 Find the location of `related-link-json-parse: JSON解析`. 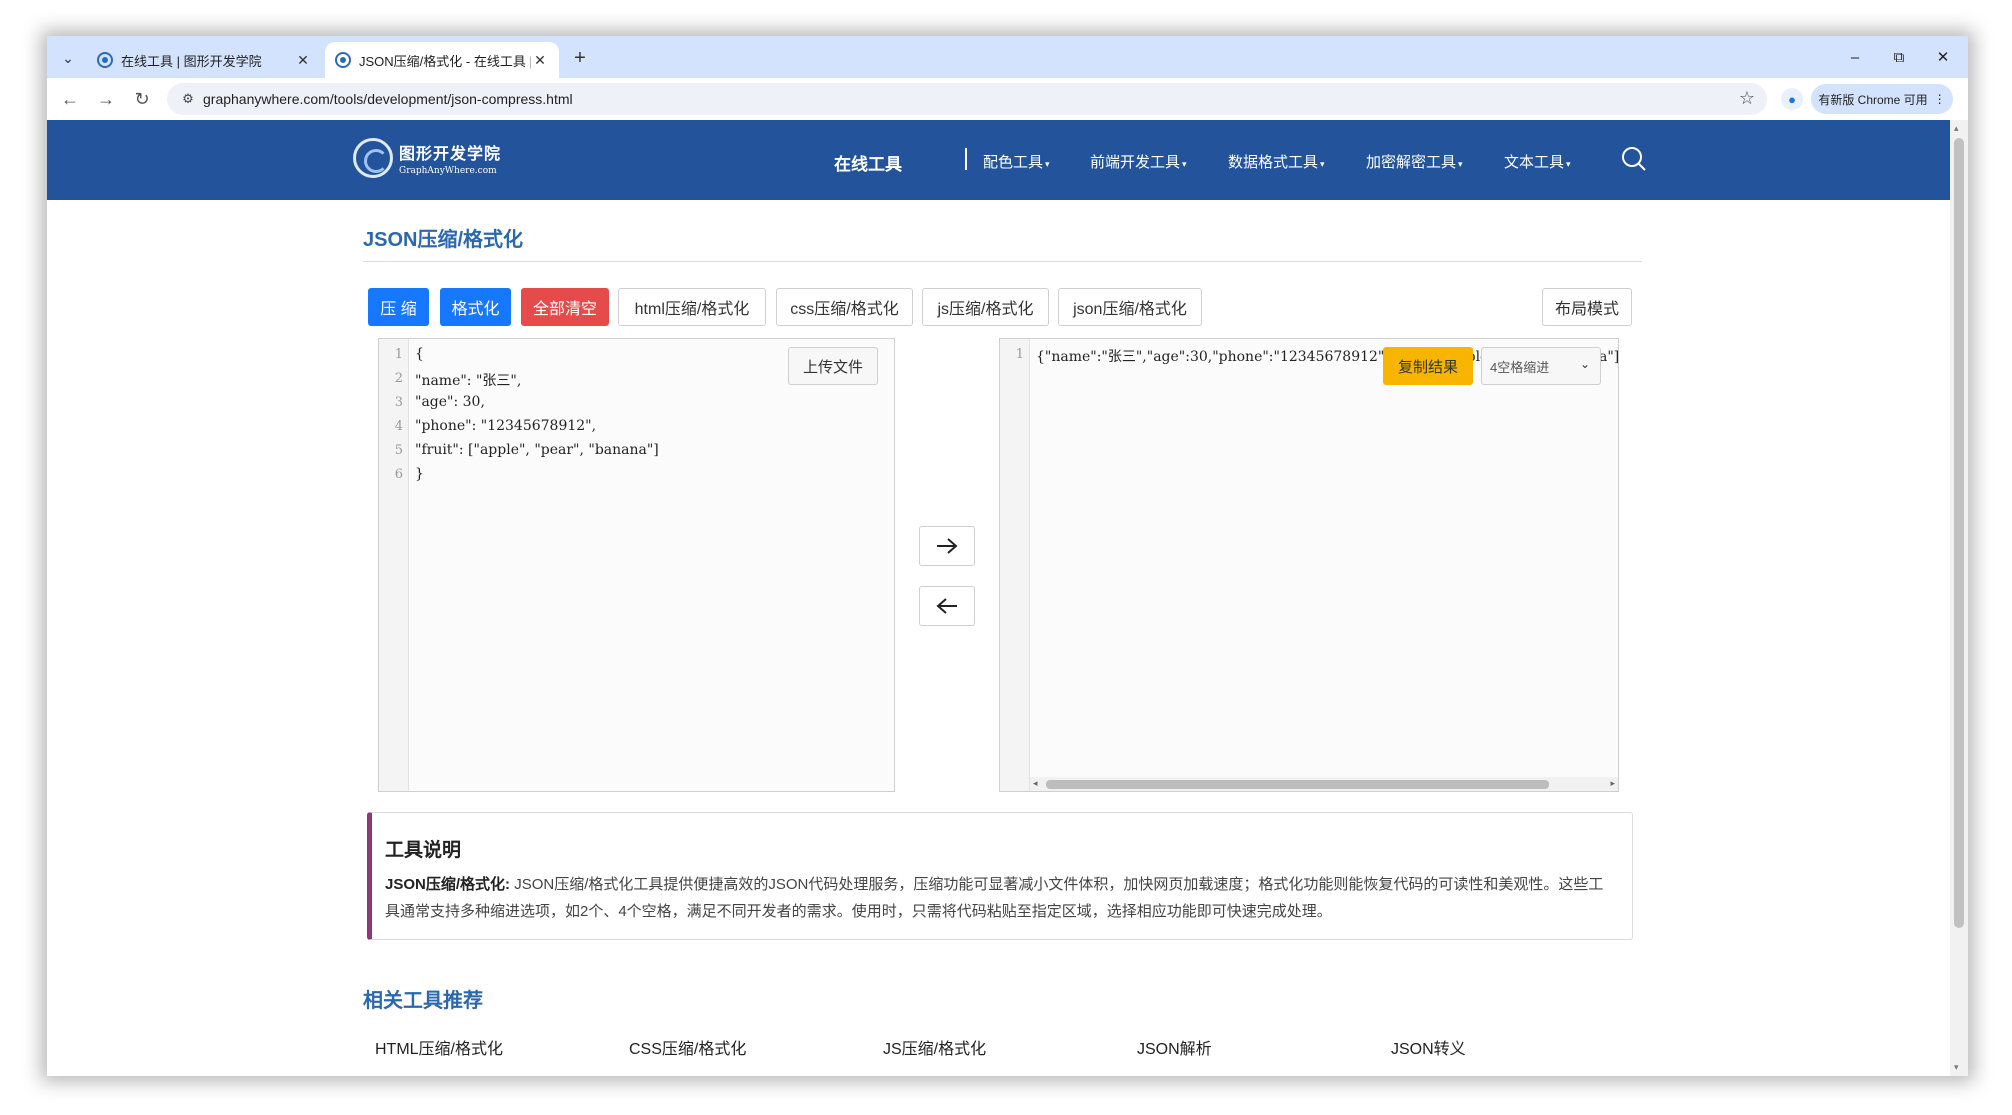

related-link-json-parse: JSON解析 is located at coordinates (1174, 1047).